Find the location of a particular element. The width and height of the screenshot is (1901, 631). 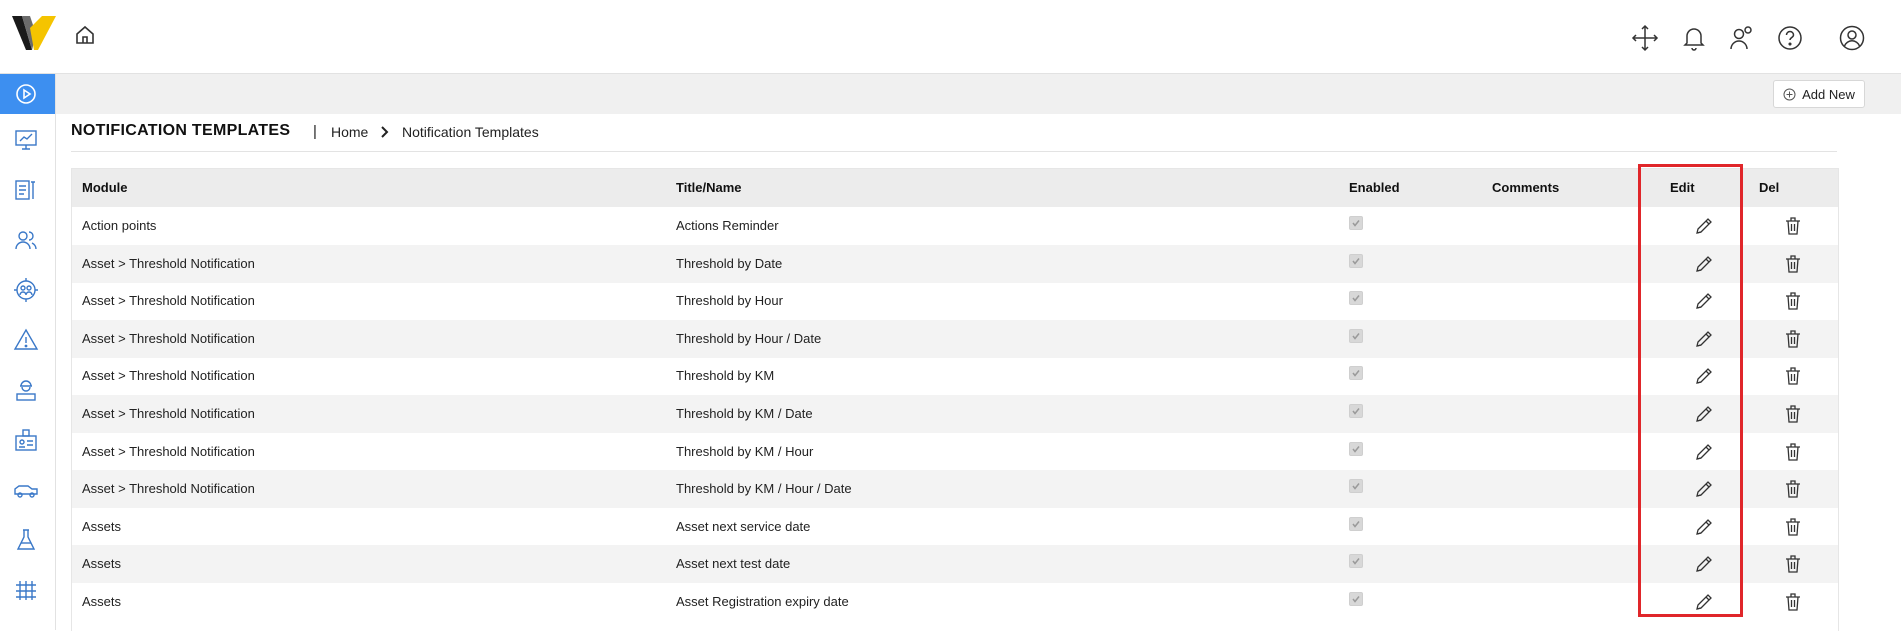

header-enabled: Enabled is located at coordinates (1374, 187).